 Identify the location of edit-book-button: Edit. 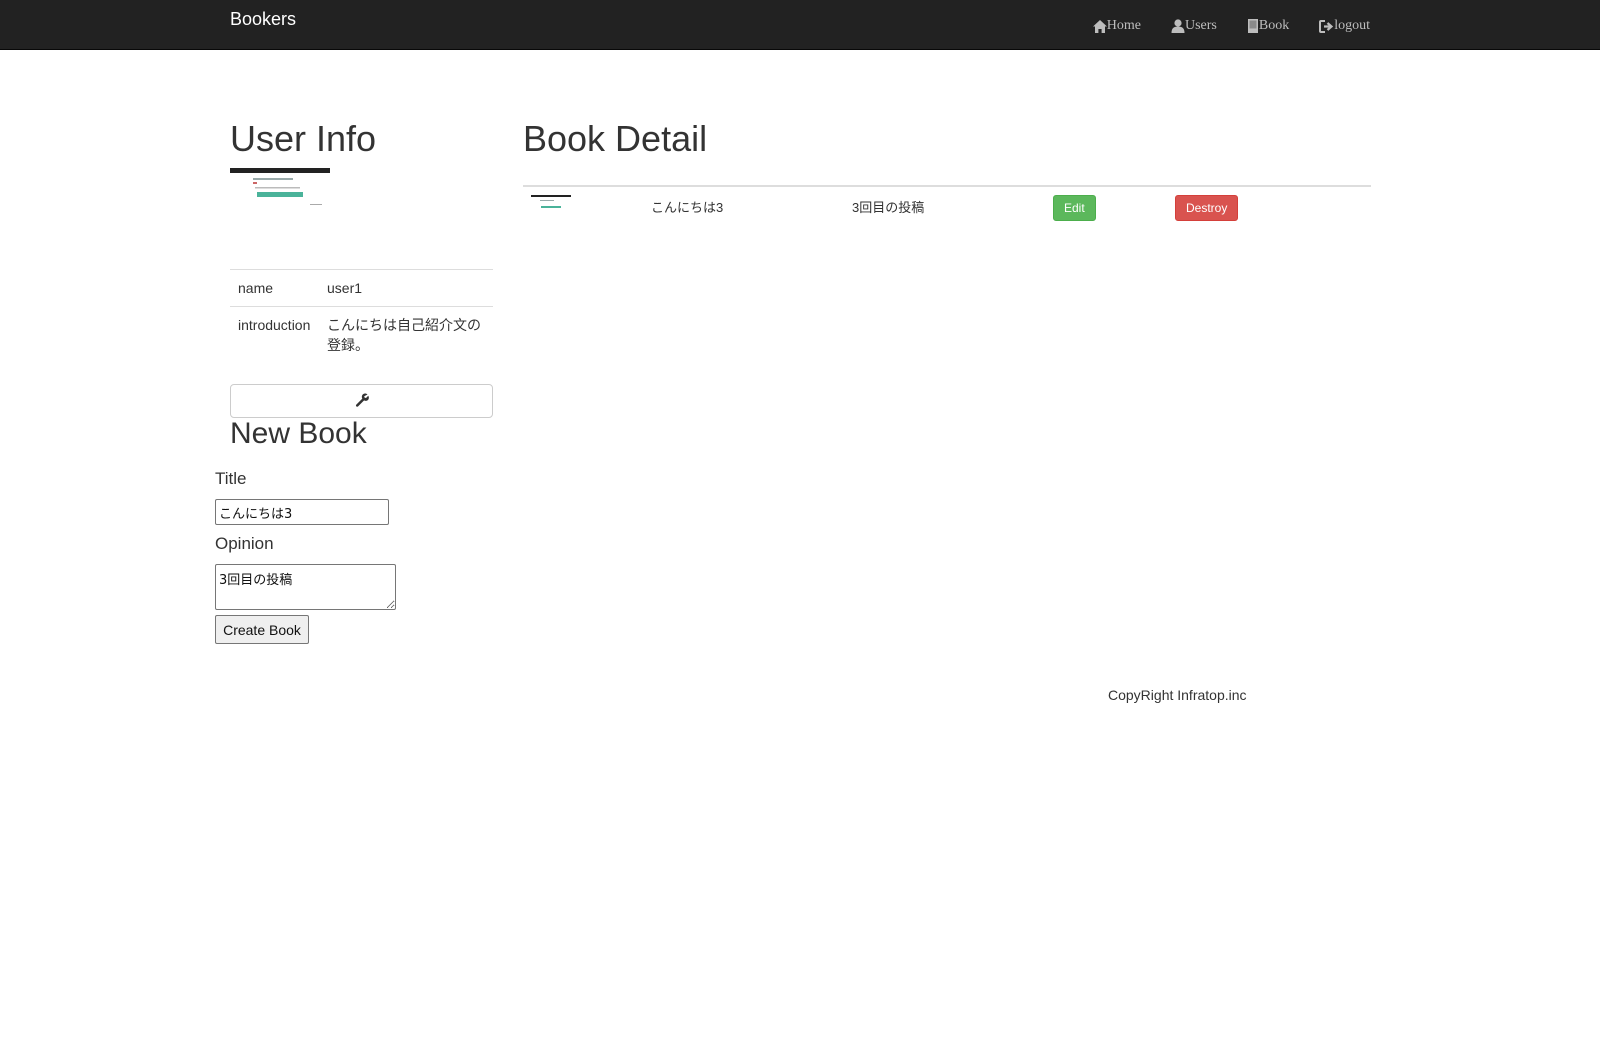
(1074, 208).